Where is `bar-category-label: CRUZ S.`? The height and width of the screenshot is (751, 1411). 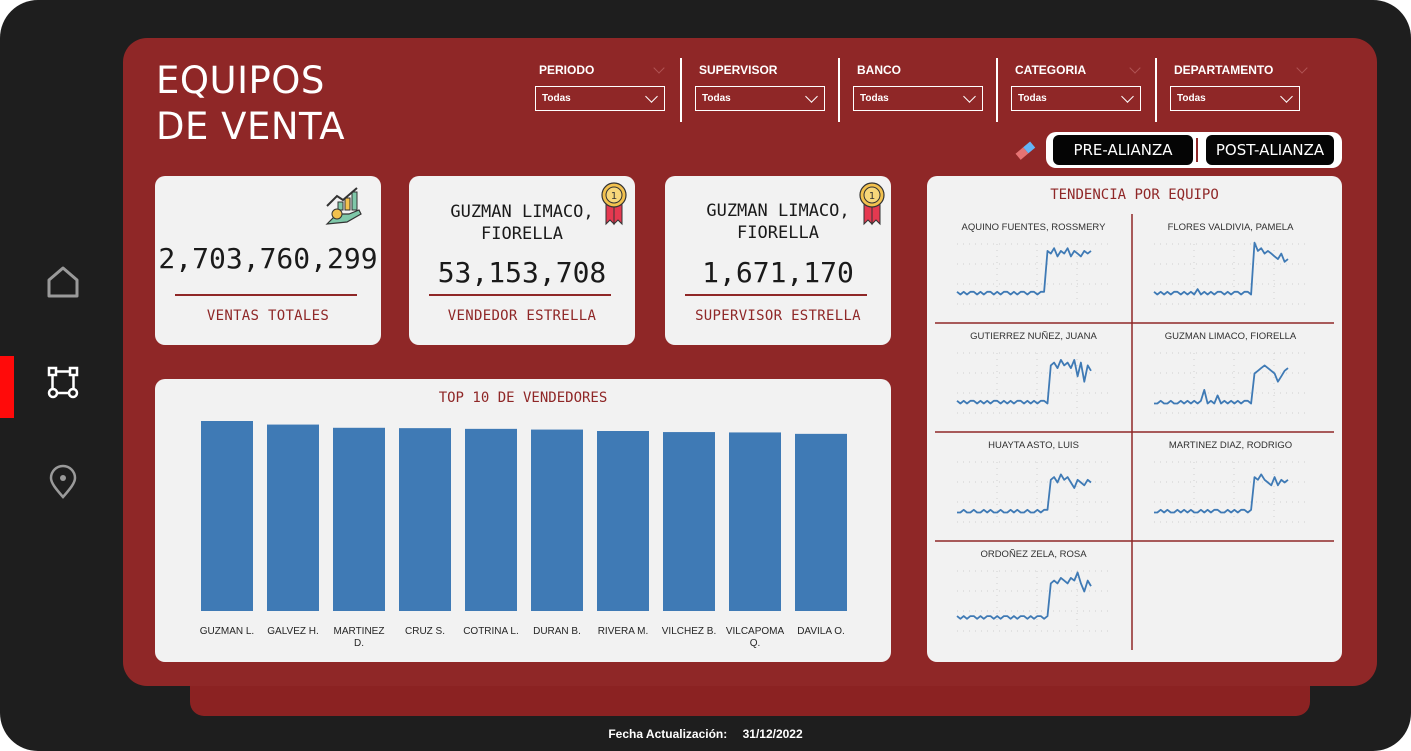 bar-category-label: CRUZ S. is located at coordinates (425, 631).